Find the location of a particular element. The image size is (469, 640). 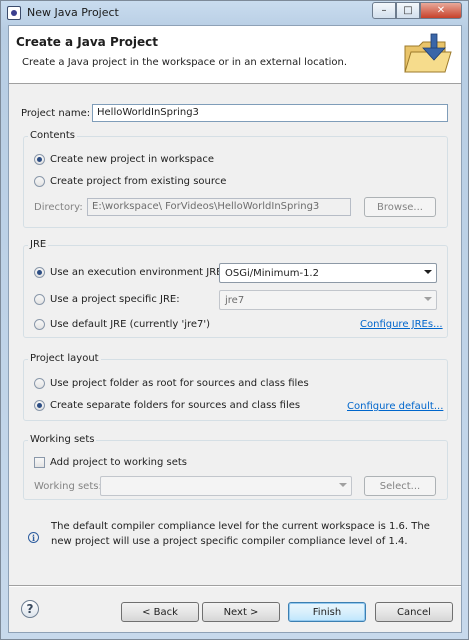

back-button: < Back is located at coordinates (160, 612).